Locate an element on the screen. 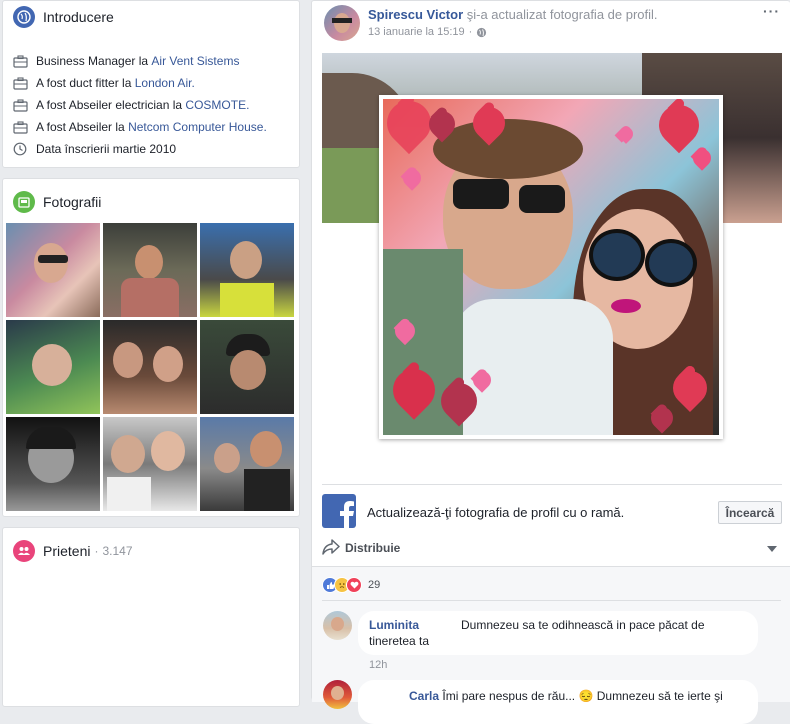 This screenshot has height=724, width=790. intro-item-prefix: A fost Abseiler la is located at coordinates (82, 127).